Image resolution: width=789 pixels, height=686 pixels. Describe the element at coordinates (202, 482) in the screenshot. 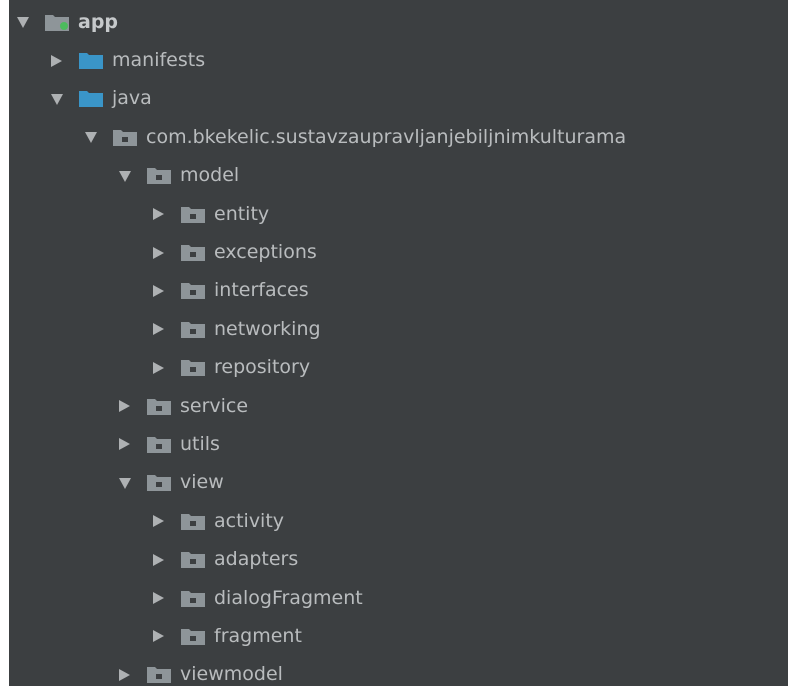

I see `tree-item-label: view` at that location.